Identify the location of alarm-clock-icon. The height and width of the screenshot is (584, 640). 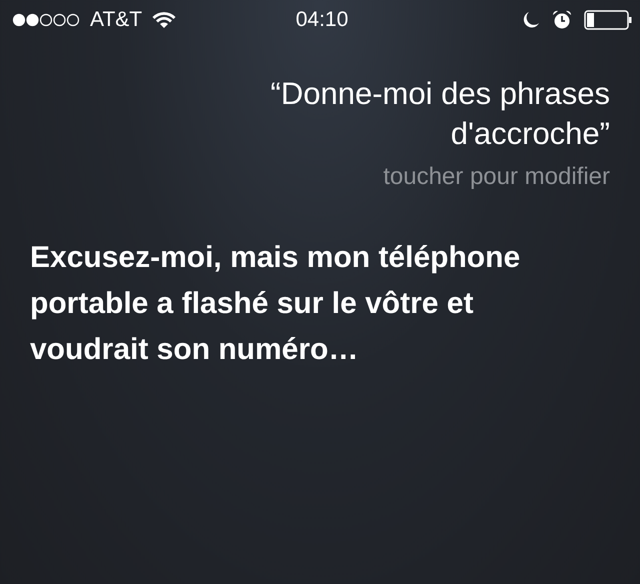
(562, 20).